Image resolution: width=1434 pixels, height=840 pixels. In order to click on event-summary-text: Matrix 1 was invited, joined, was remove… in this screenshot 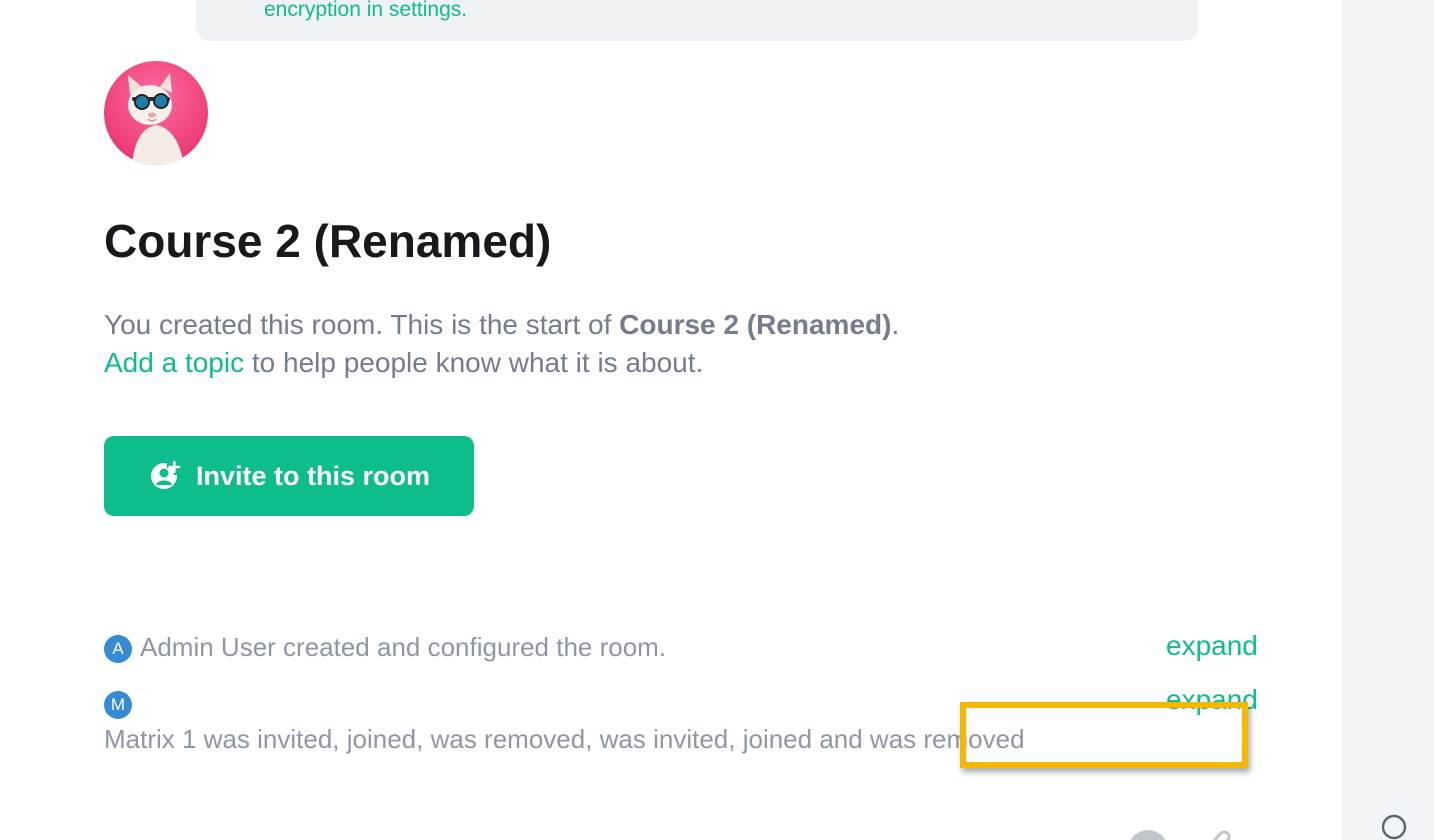, I will do `click(564, 739)`.